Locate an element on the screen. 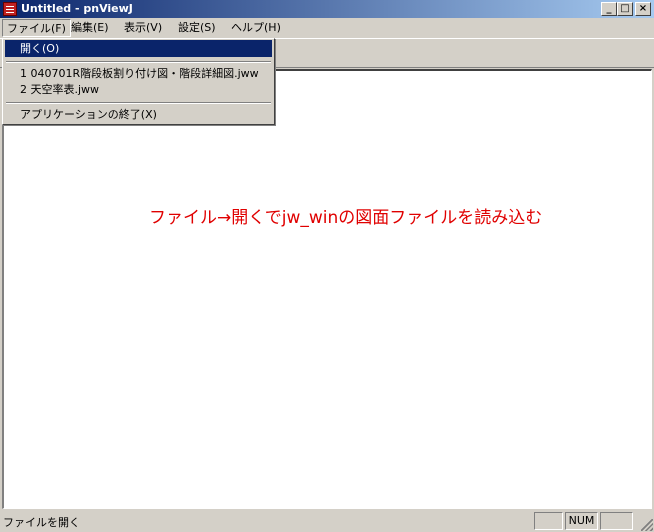 This screenshot has width=654, height=532. menu-item-recent-file: 1 040701R階段板割り付け図・階段詳細図.jww is located at coordinates (138, 73).